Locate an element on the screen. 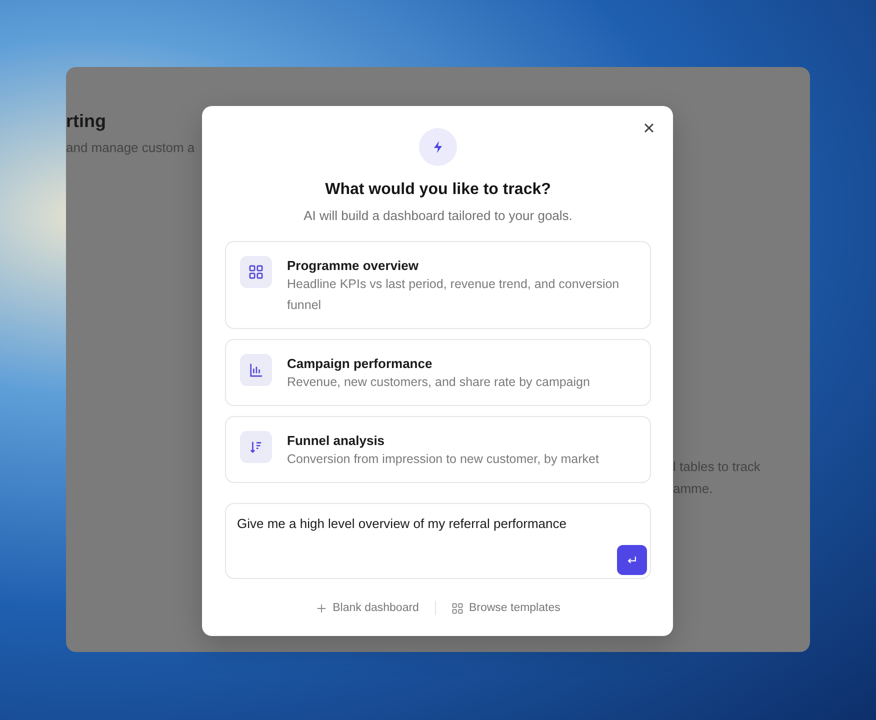  page-heading: rting is located at coordinates (86, 121).